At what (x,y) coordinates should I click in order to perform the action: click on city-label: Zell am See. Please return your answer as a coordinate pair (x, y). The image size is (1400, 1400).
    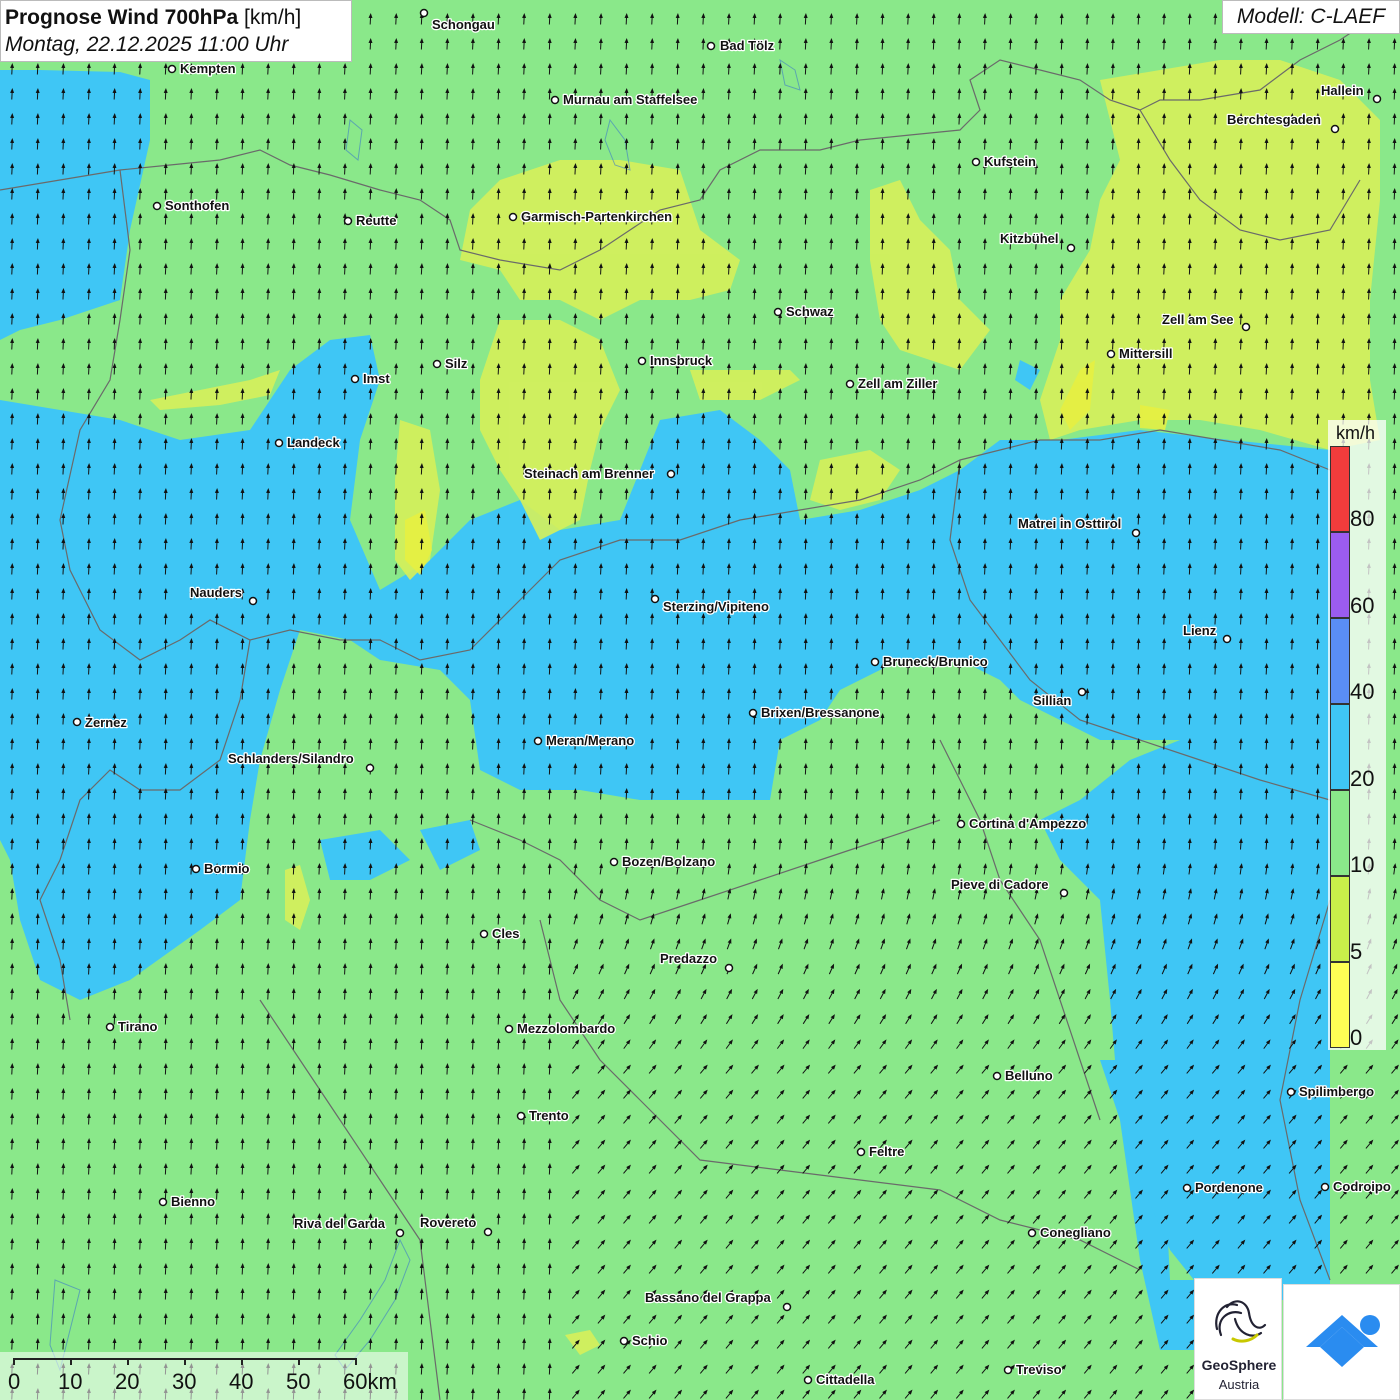
    Looking at the image, I should click on (1198, 319).